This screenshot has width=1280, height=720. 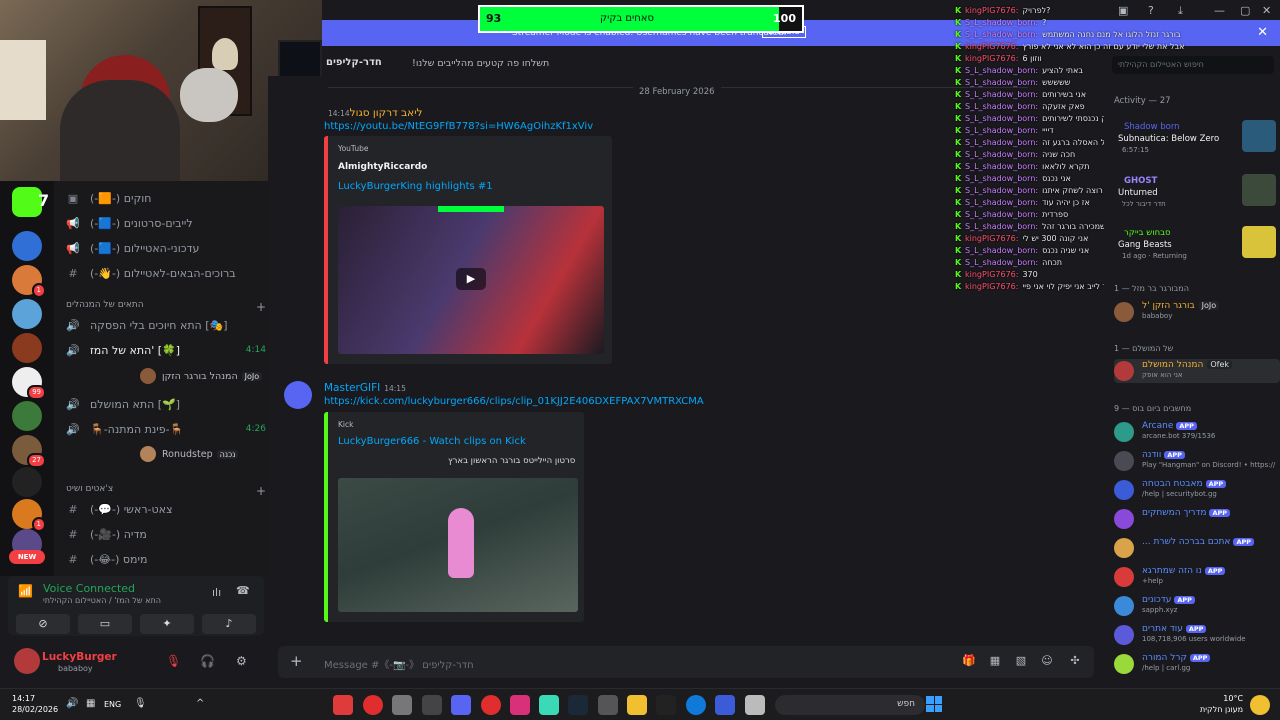 I want to click on noise-suppression-icon: ılı, so click(x=216, y=592).